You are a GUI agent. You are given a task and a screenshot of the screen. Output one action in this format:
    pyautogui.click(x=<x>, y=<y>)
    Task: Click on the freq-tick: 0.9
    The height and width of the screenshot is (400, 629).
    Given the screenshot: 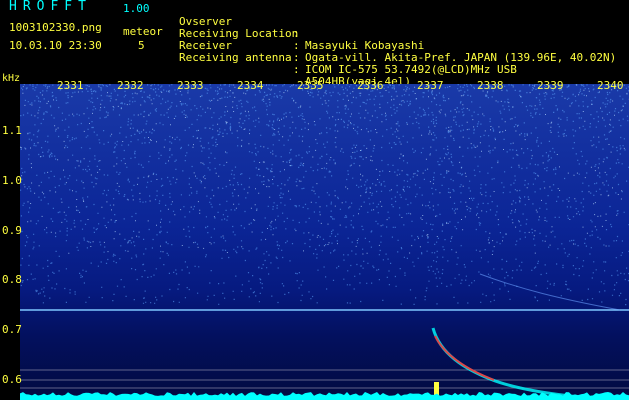 What is the action you would take?
    pyautogui.click(x=12, y=230)
    